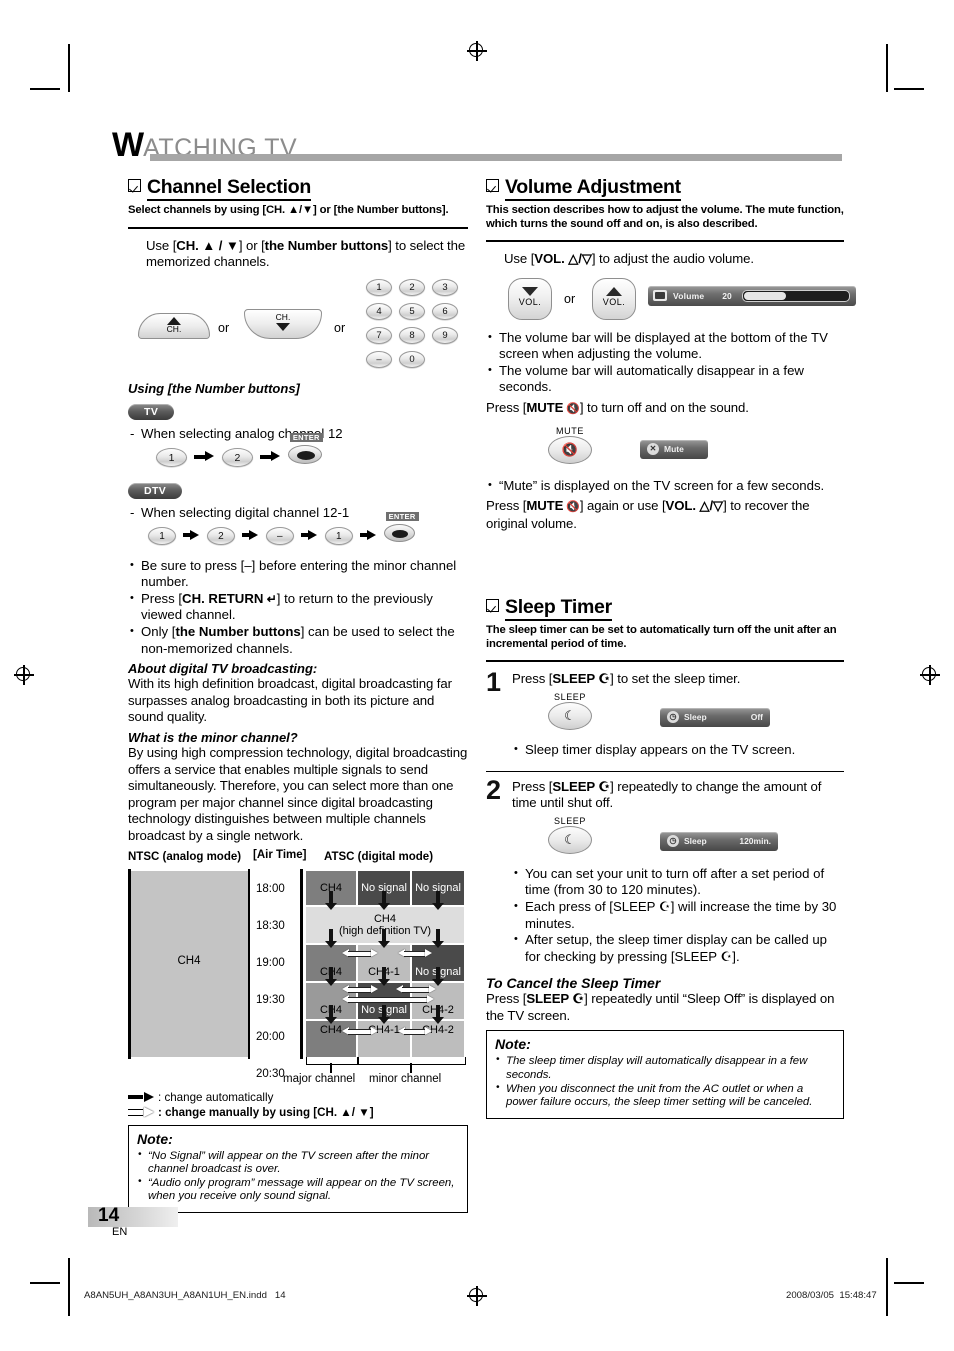 This screenshot has width=954, height=1351. Describe the element at coordinates (532, 679) in the screenshot. I see `step1-pre: Press [` at that location.